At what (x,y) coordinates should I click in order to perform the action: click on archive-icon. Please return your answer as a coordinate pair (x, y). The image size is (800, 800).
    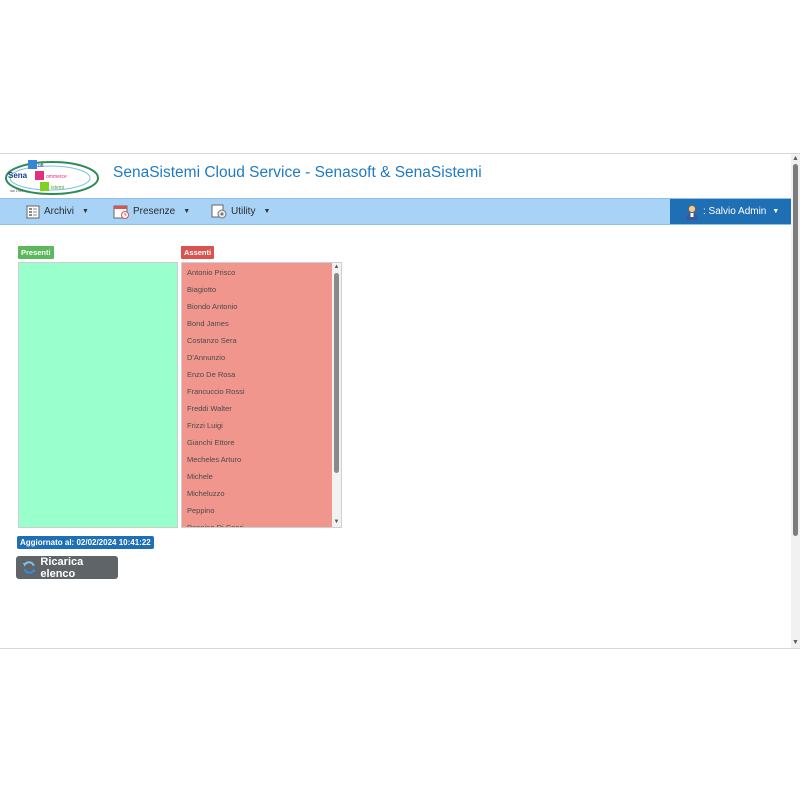
    Looking at the image, I should click on (33, 211).